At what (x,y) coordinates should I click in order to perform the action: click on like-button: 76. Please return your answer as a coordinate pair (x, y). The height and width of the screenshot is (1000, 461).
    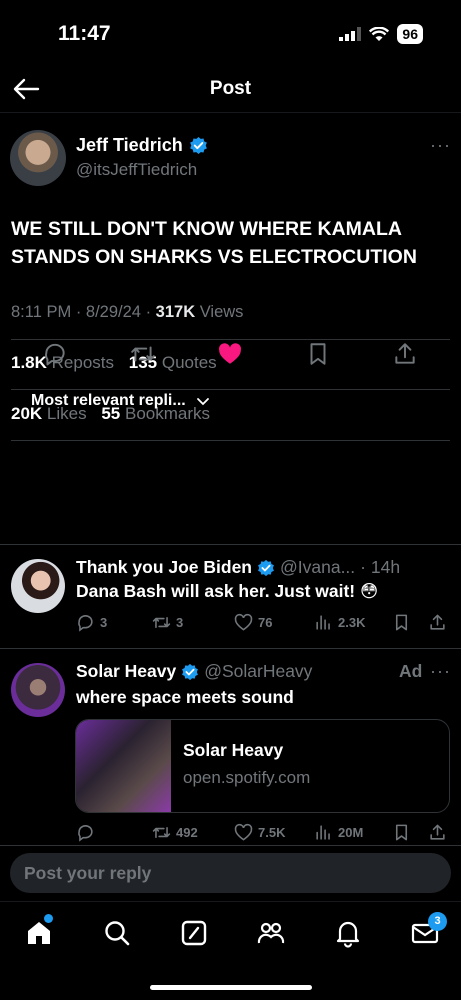
    Looking at the image, I should click on (253, 622).